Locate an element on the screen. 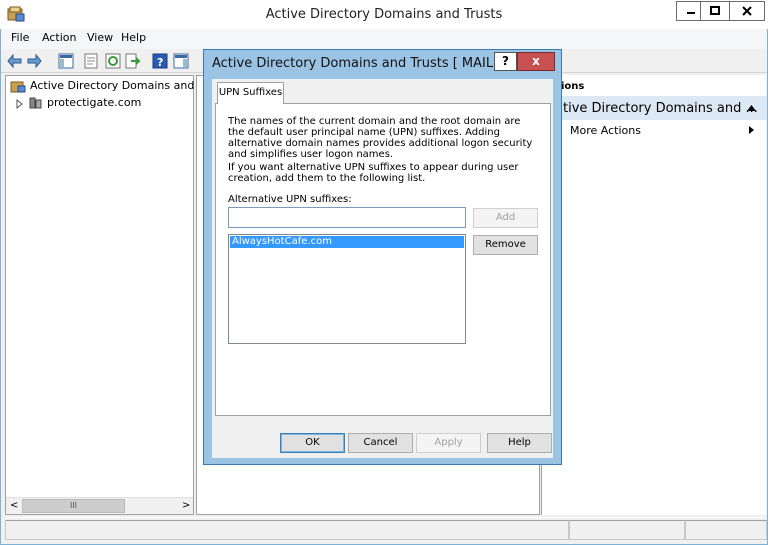 Image resolution: width=768 pixels, height=545 pixels. ok-button: OK is located at coordinates (312, 443).